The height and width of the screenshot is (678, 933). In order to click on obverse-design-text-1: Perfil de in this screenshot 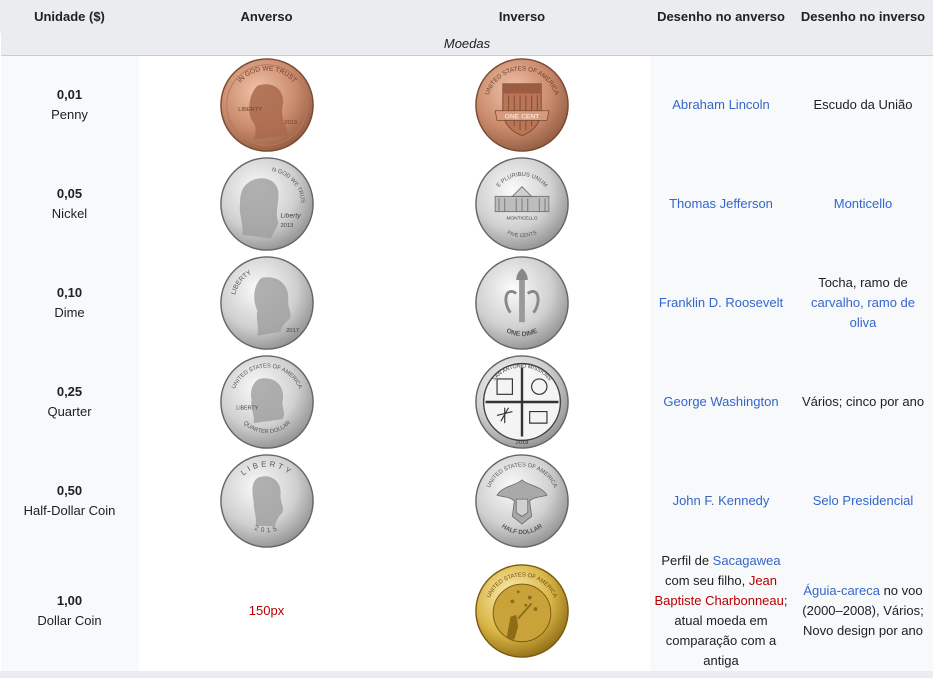, I will do `click(687, 560)`.